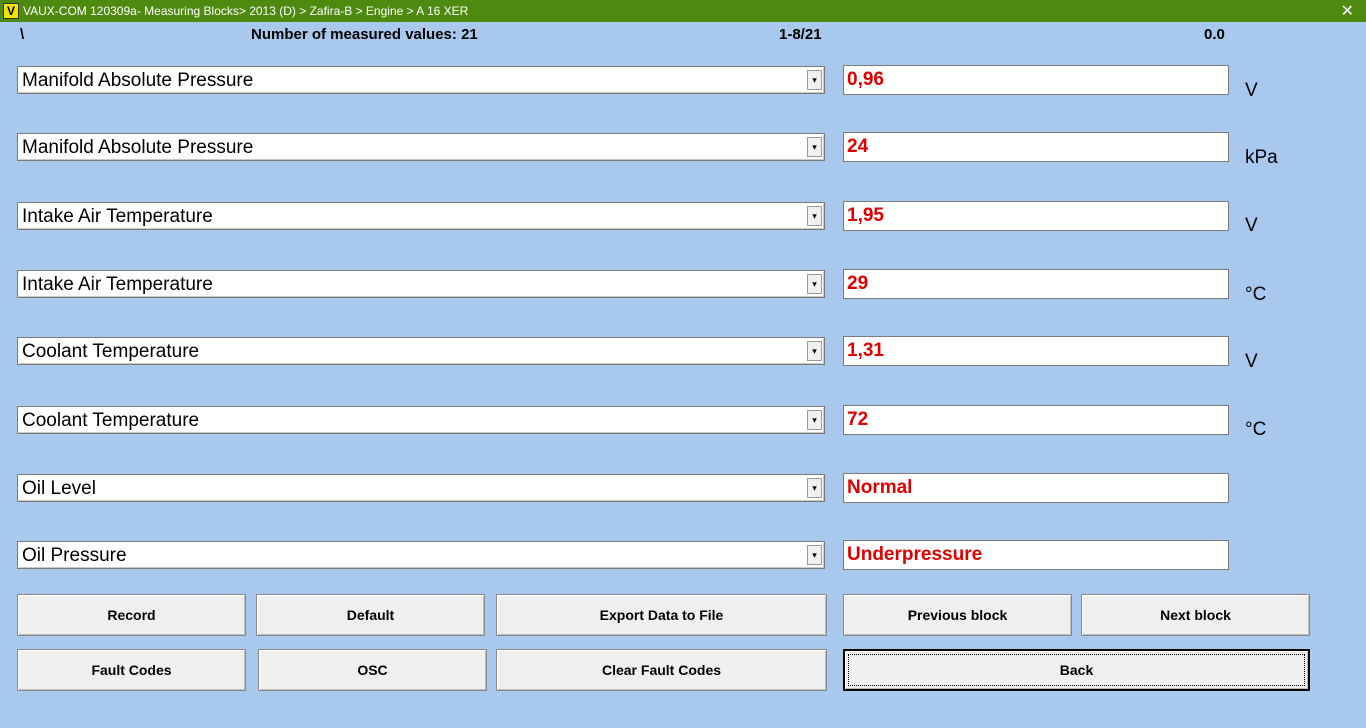 The width and height of the screenshot is (1366, 728). What do you see at coordinates (1036, 147) in the screenshot?
I see `value-field-2: 24` at bounding box center [1036, 147].